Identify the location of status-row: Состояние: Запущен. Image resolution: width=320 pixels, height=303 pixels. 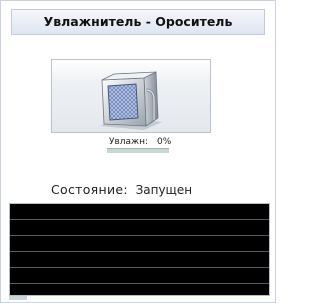
(121, 191).